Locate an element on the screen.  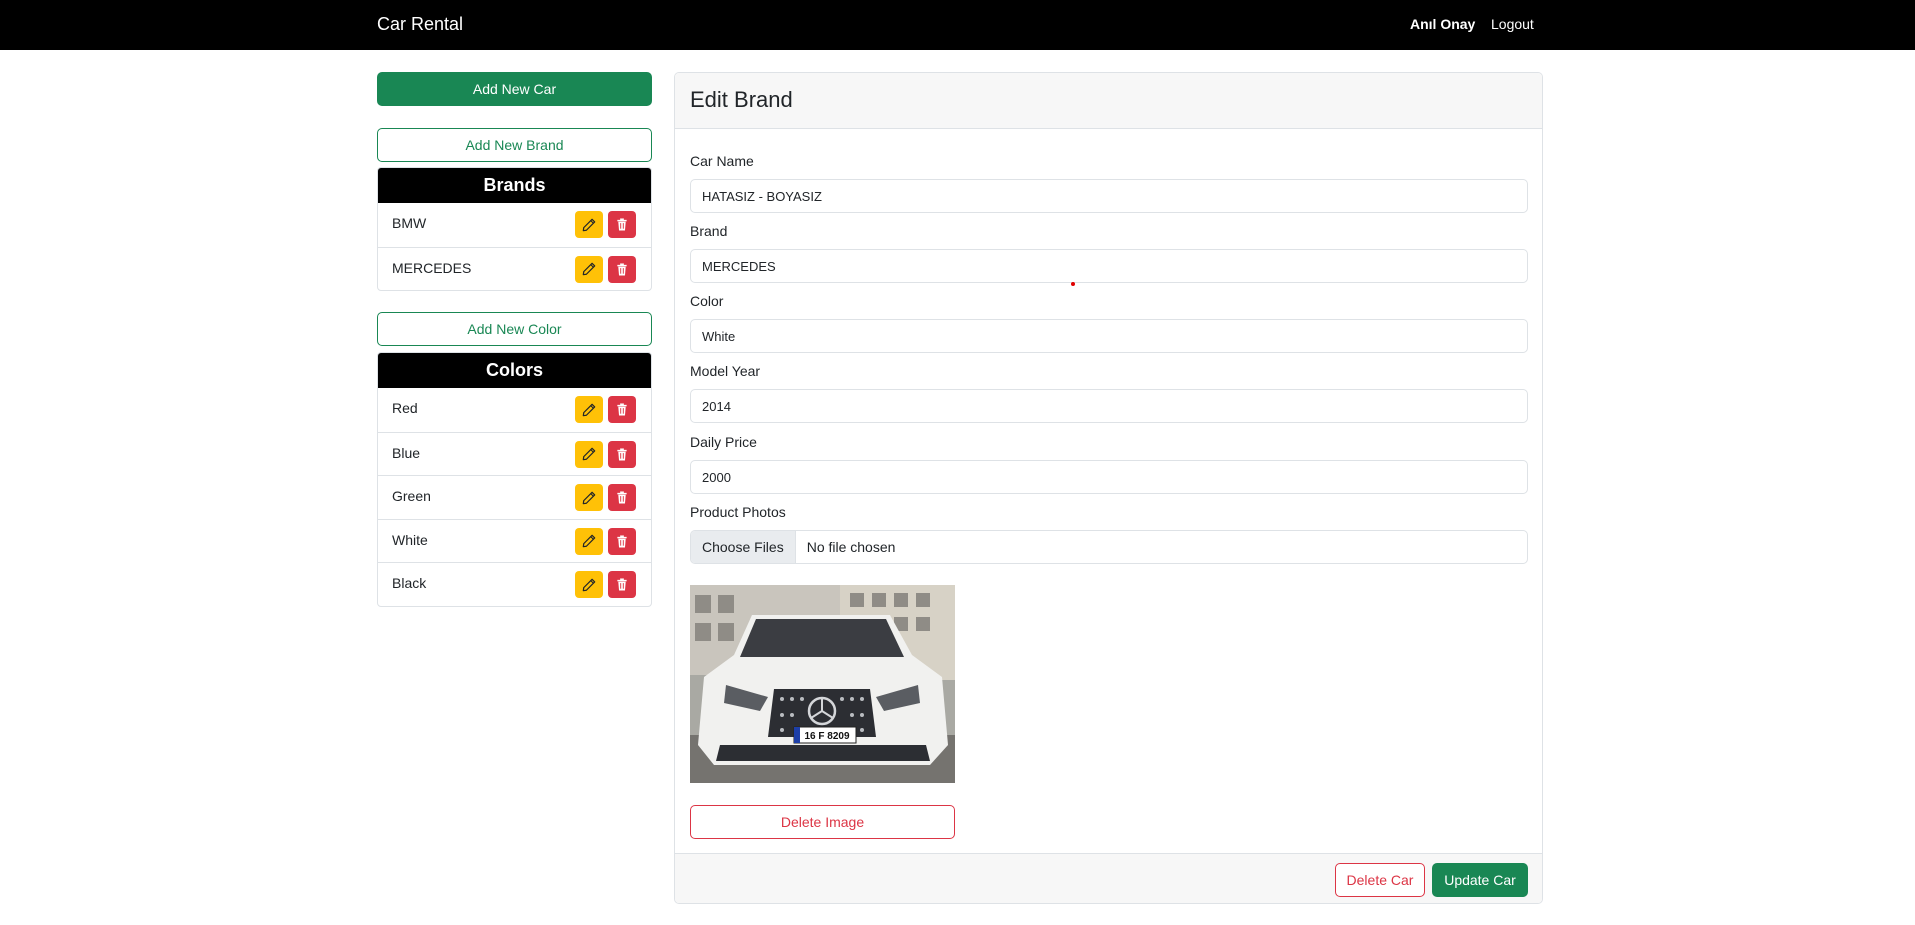
brand-name: BMW is located at coordinates (409, 223).